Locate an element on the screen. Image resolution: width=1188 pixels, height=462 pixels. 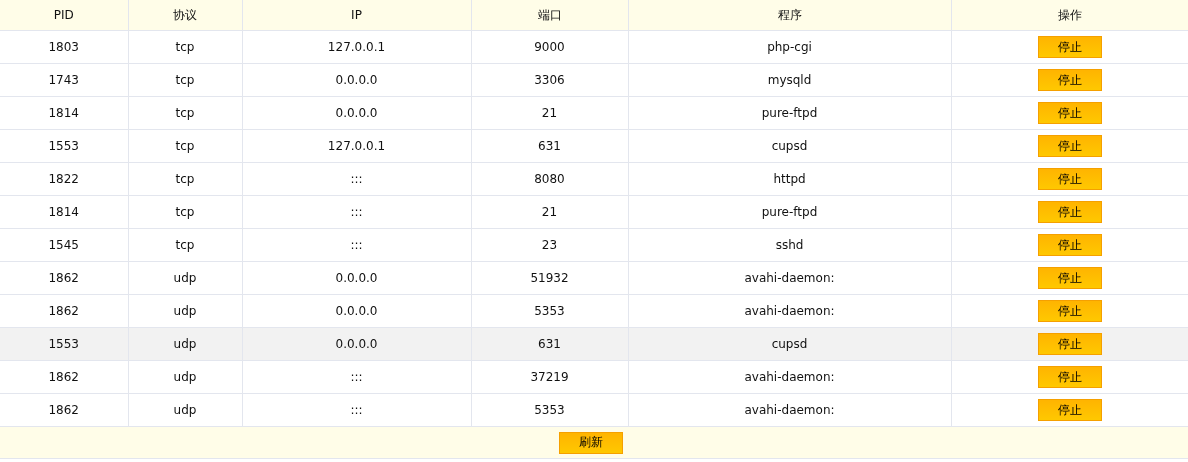
table-cell: 1822 is located at coordinates (64, 179).